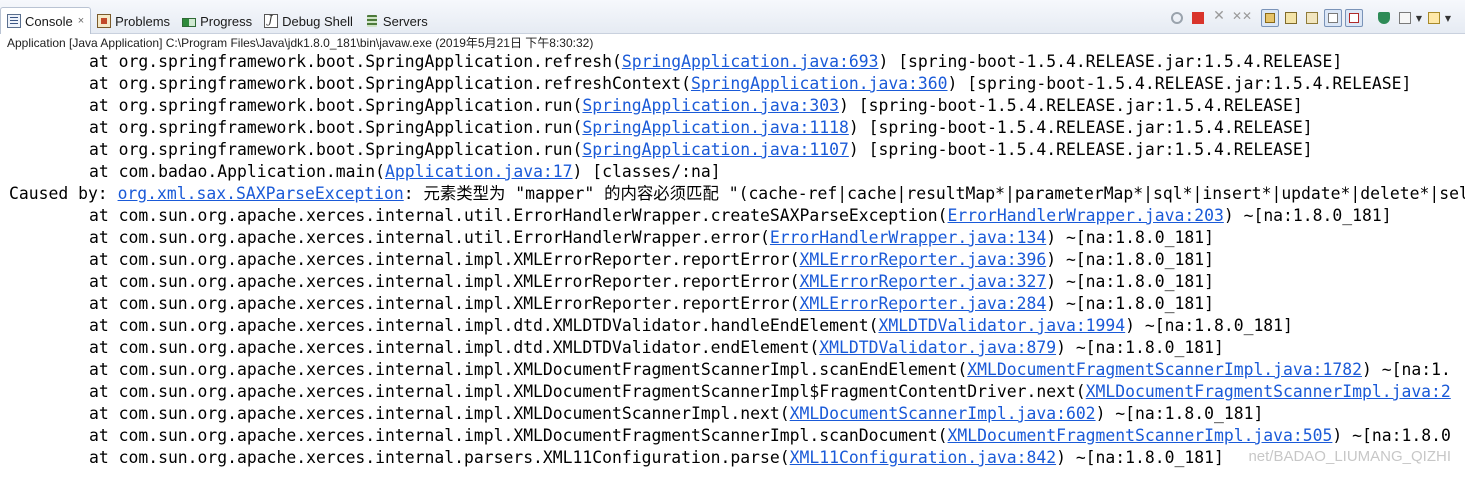  I want to click on tab-label: Servers, so click(405, 21).